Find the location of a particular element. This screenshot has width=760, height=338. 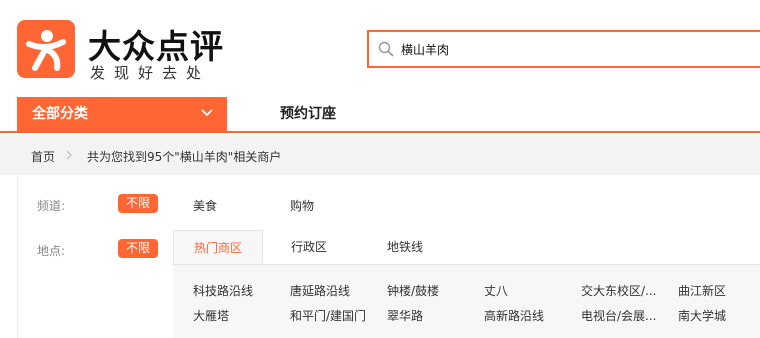

area-item: 唐延路沿线 is located at coordinates (320, 290).